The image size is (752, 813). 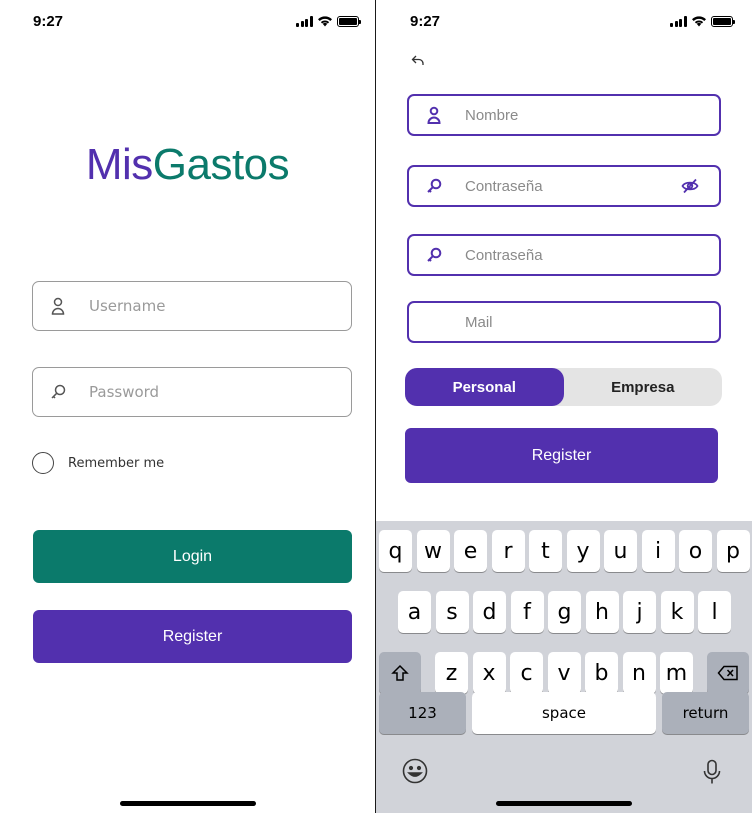 What do you see at coordinates (545, 551) in the screenshot?
I see `key-t: t` at bounding box center [545, 551].